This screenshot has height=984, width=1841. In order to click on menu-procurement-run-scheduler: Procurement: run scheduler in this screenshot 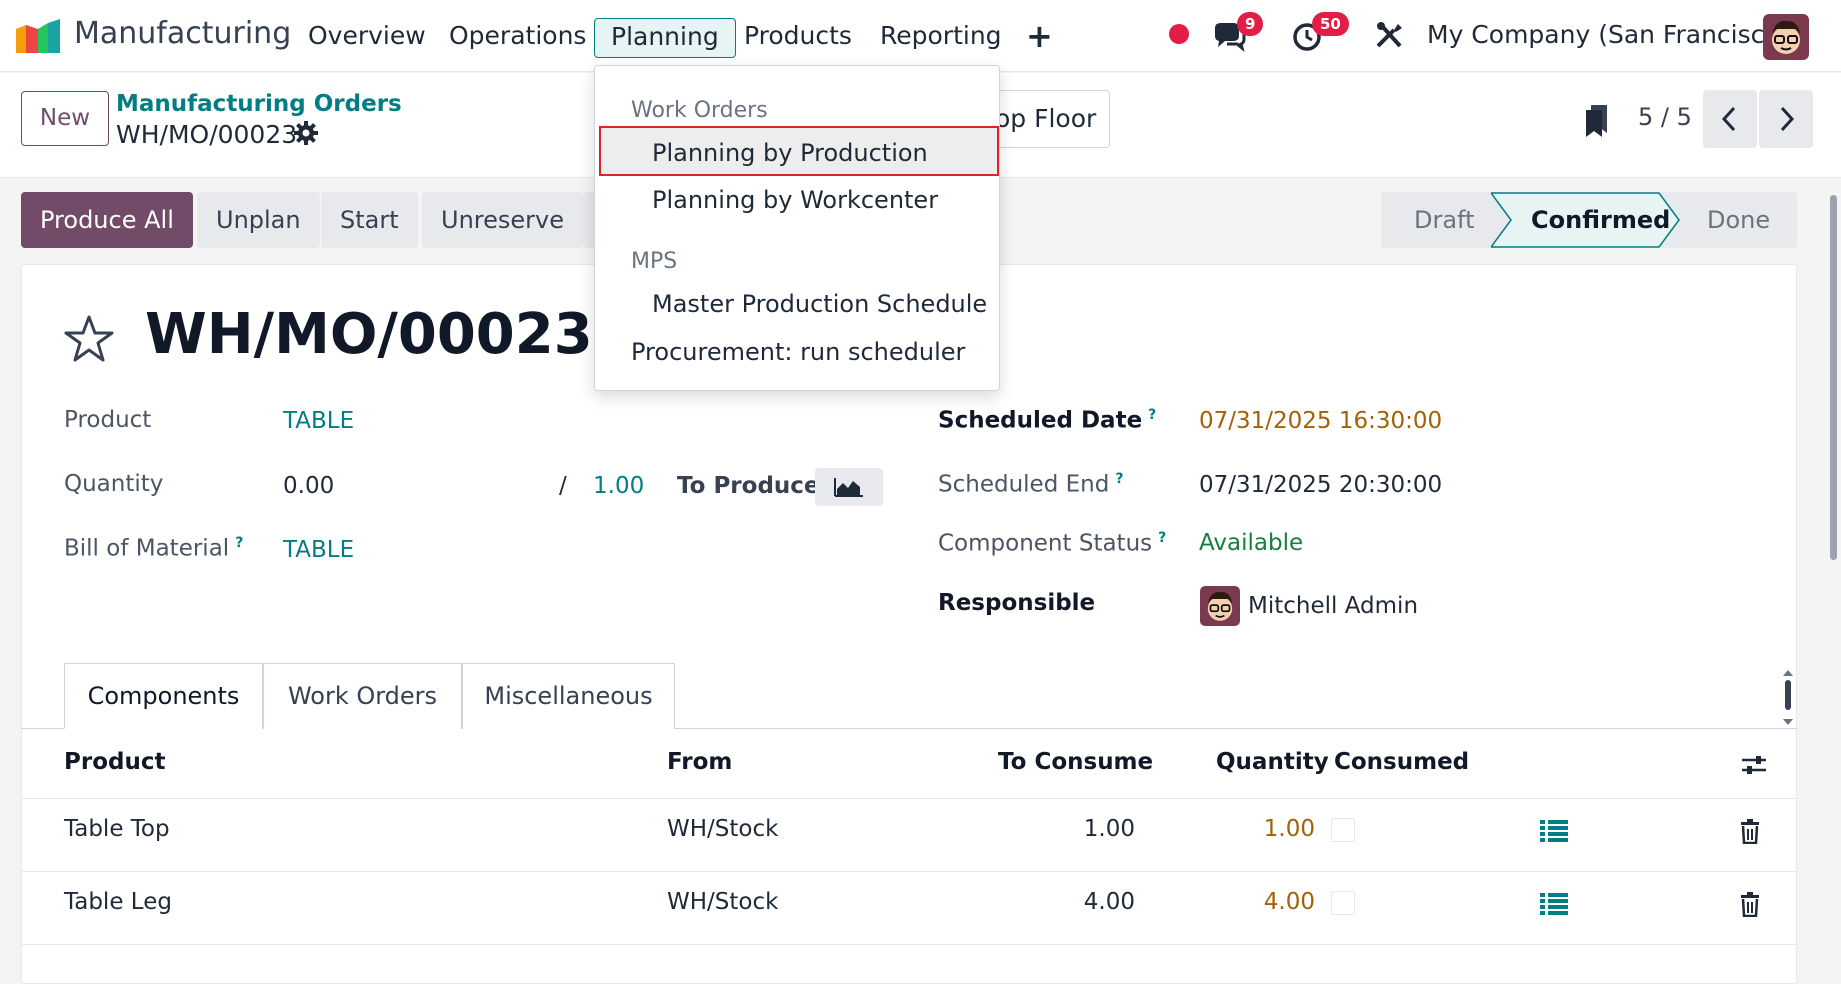, I will do `click(798, 352)`.